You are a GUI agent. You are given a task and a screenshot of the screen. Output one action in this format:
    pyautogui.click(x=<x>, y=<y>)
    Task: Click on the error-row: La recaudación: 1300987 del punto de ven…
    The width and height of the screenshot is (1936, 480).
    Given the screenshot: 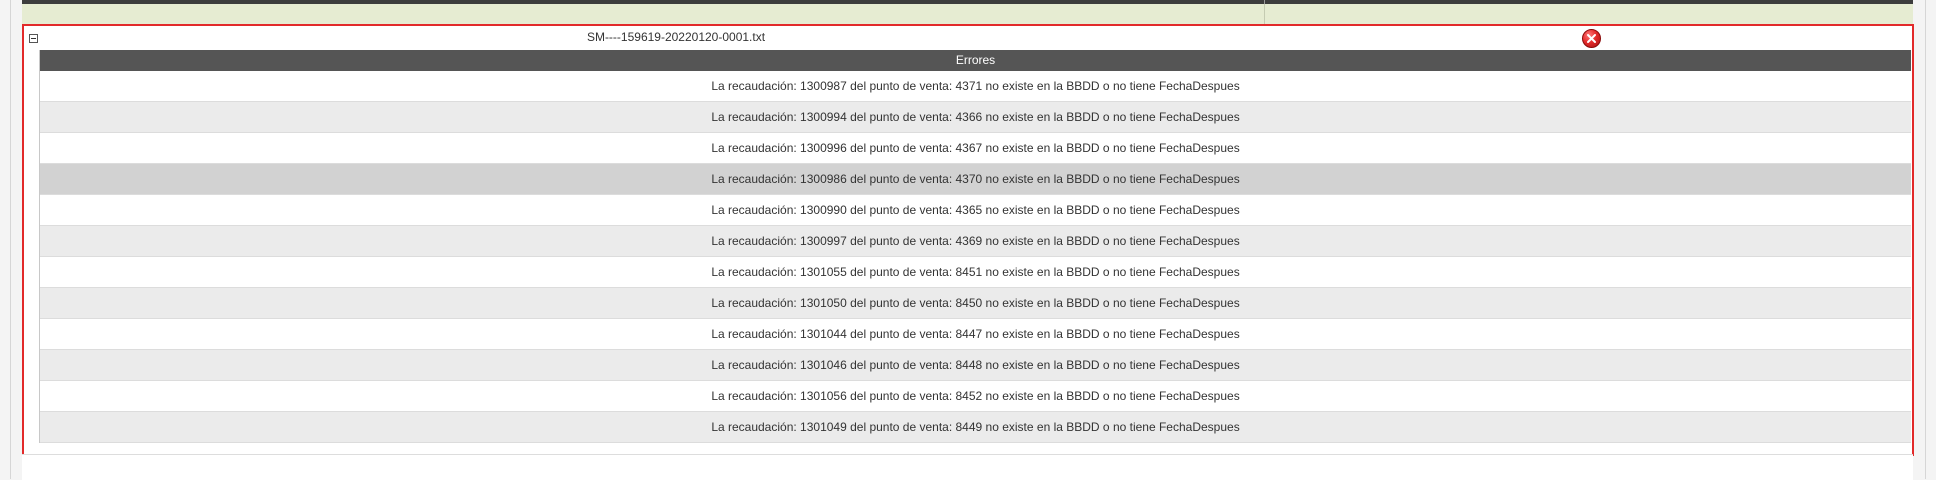 What is the action you would take?
    pyautogui.click(x=975, y=86)
    